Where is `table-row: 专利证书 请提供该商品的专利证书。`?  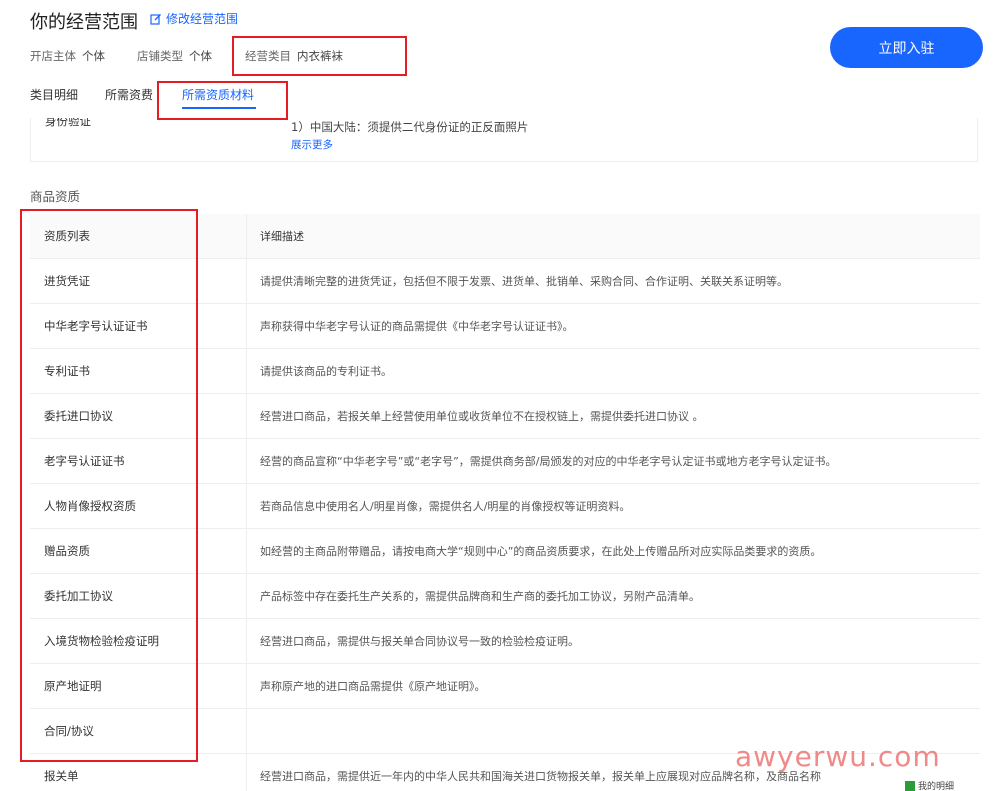
table-row: 专利证书 请提供该商品的专利证书。 is located at coordinates (505, 371).